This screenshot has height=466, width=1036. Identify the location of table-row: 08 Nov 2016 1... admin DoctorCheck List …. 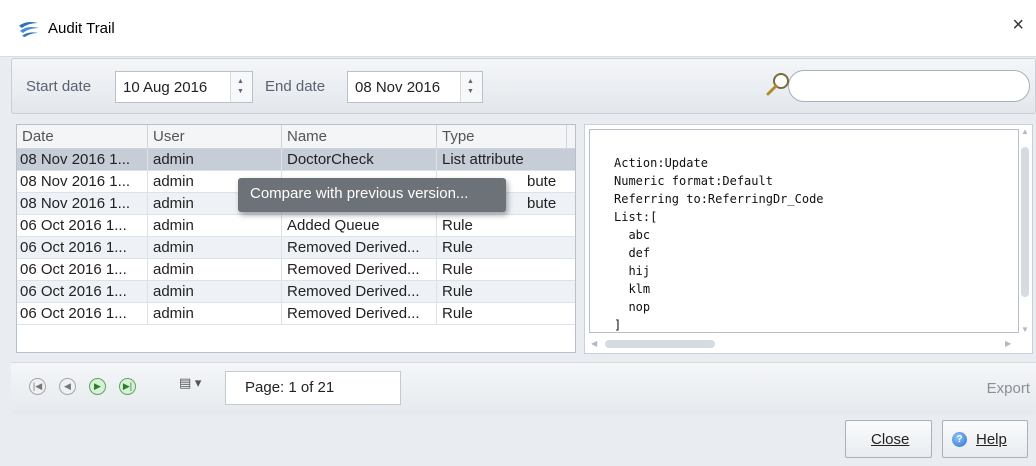
(296, 160).